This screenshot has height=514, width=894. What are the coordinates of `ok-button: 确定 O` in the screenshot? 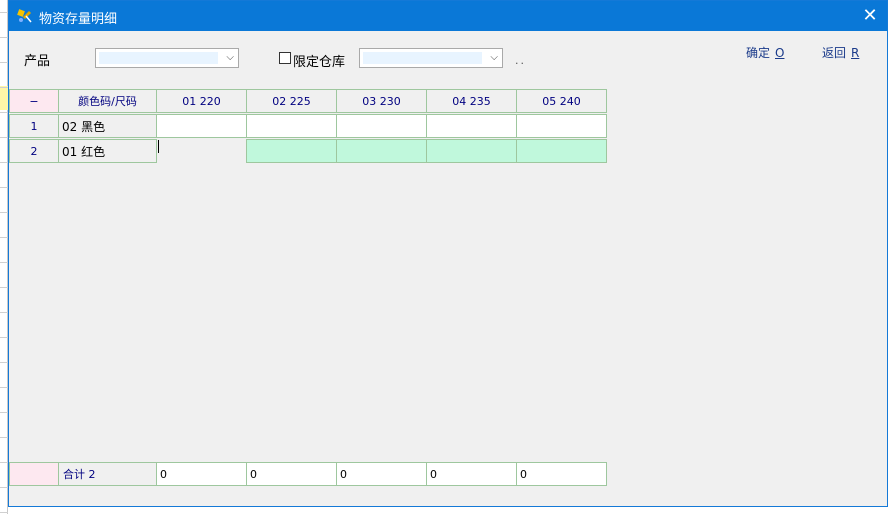 It's located at (765, 52).